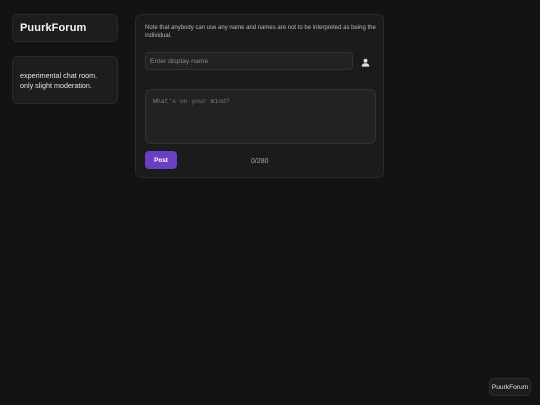  Describe the element at coordinates (53, 28) in the screenshot. I see `site-title: PuurkForum` at that location.